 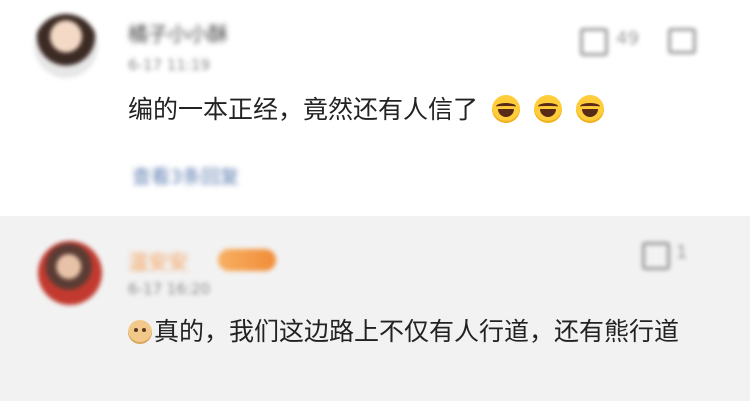 What do you see at coordinates (247, 260) in the screenshot?
I see `member-badge` at bounding box center [247, 260].